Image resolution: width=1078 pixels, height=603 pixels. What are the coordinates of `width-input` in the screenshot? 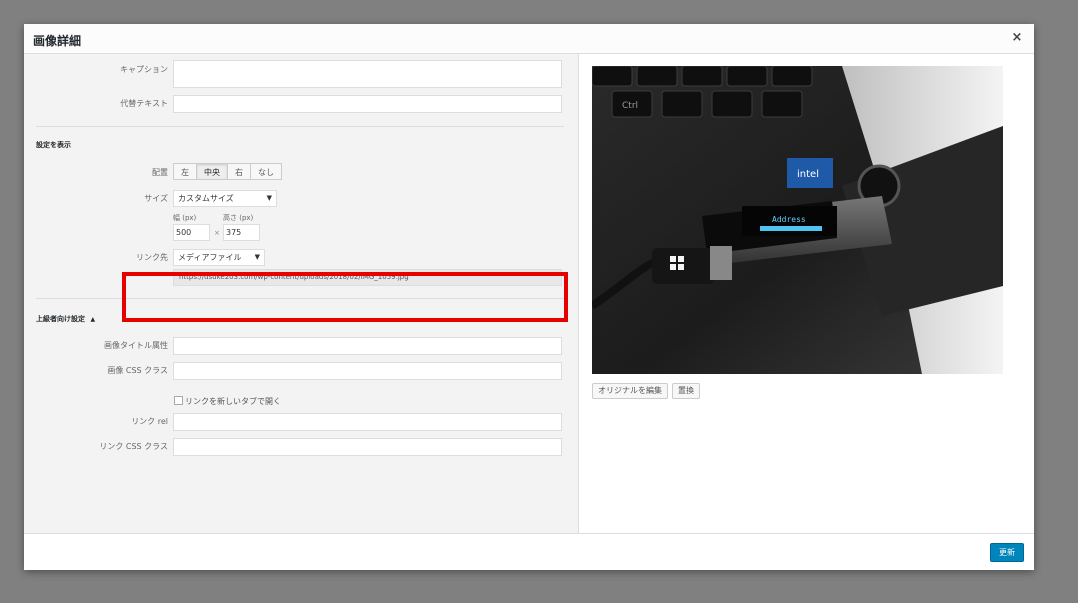 It's located at (191, 232).